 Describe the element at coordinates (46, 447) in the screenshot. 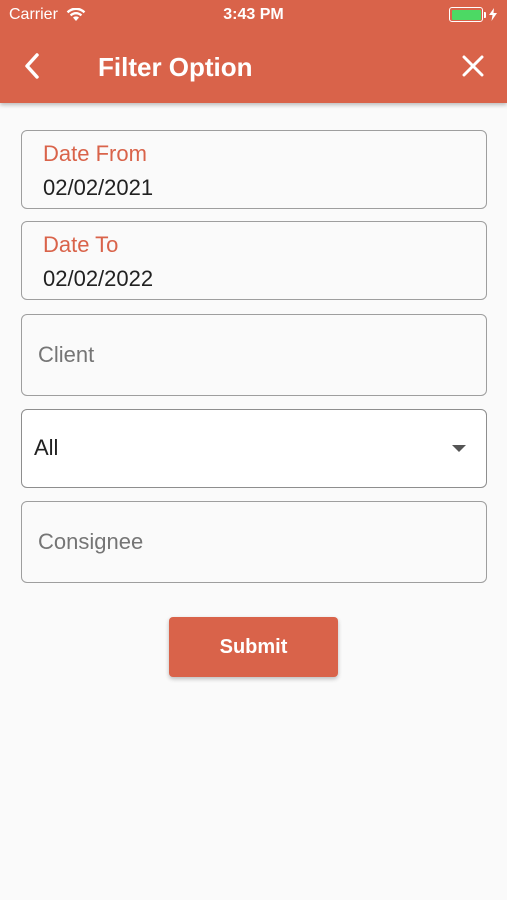

I see `status-select-value: All` at that location.